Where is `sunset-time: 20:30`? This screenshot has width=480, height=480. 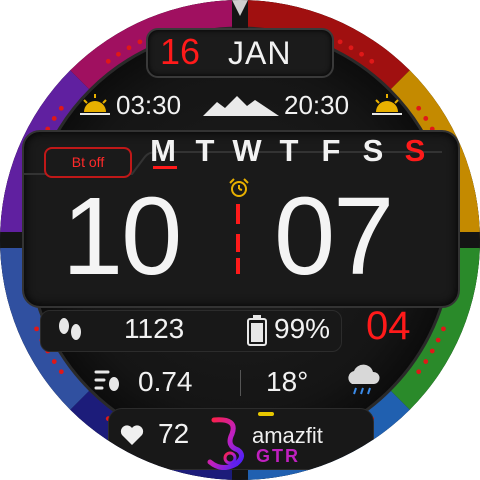 sunset-time: 20:30 is located at coordinates (317, 105).